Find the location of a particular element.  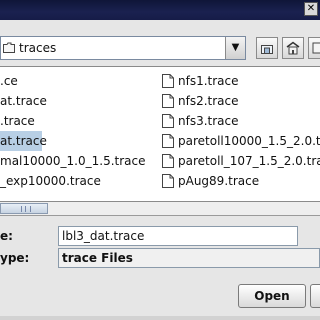

new-folder-icon is located at coordinates (293, 48).